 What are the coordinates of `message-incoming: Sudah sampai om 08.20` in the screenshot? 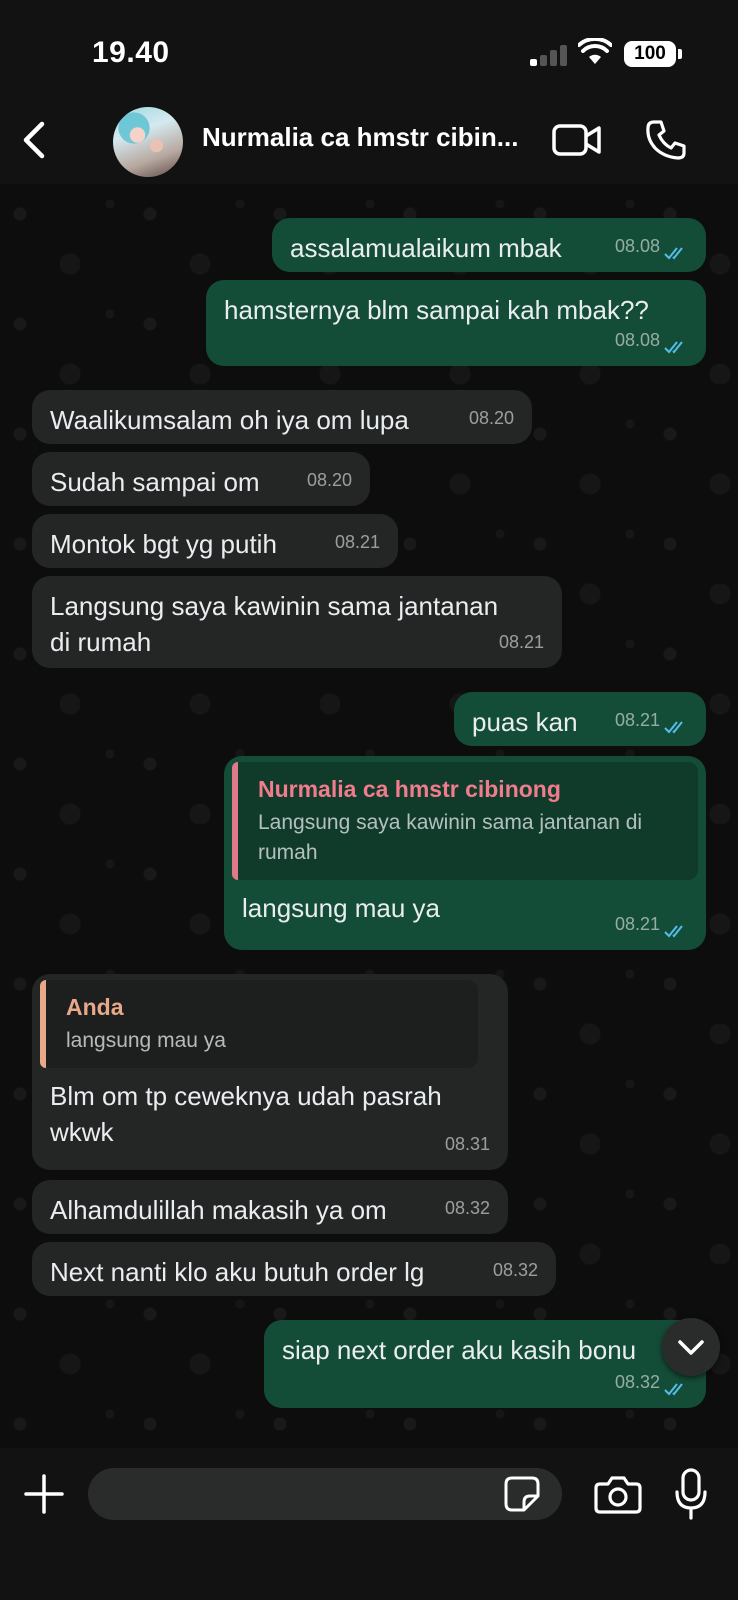 It's located at (201, 479).